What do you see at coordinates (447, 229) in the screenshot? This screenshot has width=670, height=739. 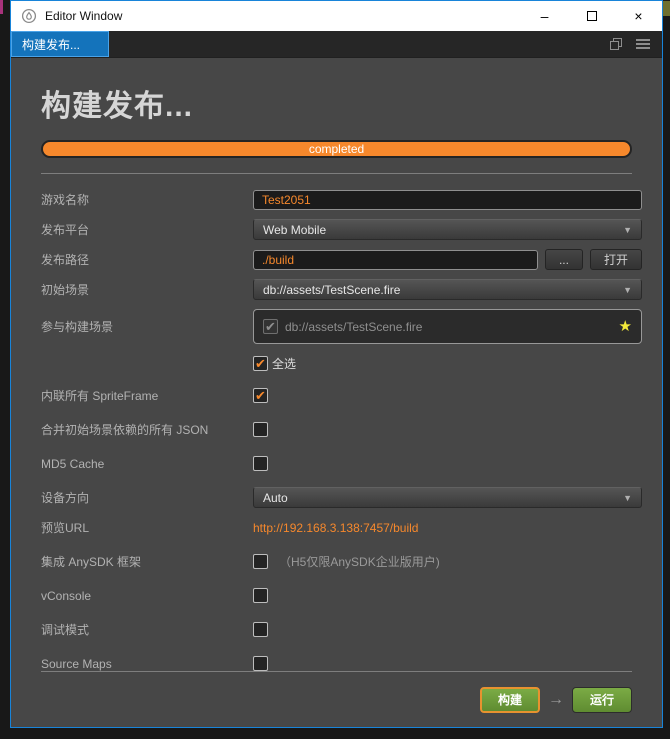 I see `platform-select: Web Mobile ▼` at bounding box center [447, 229].